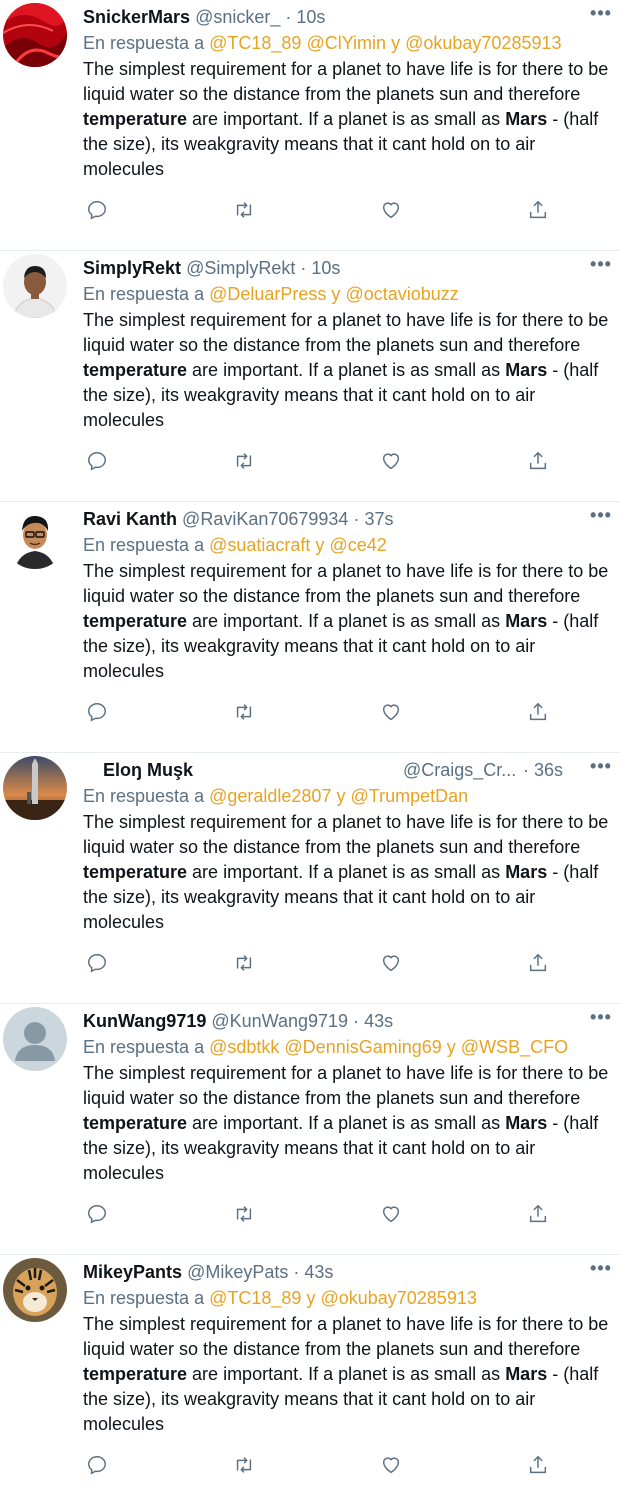 Image resolution: width=620 pixels, height=1506 pixels. What do you see at coordinates (132, 1272) in the screenshot?
I see `display-name: MikeyPants` at bounding box center [132, 1272].